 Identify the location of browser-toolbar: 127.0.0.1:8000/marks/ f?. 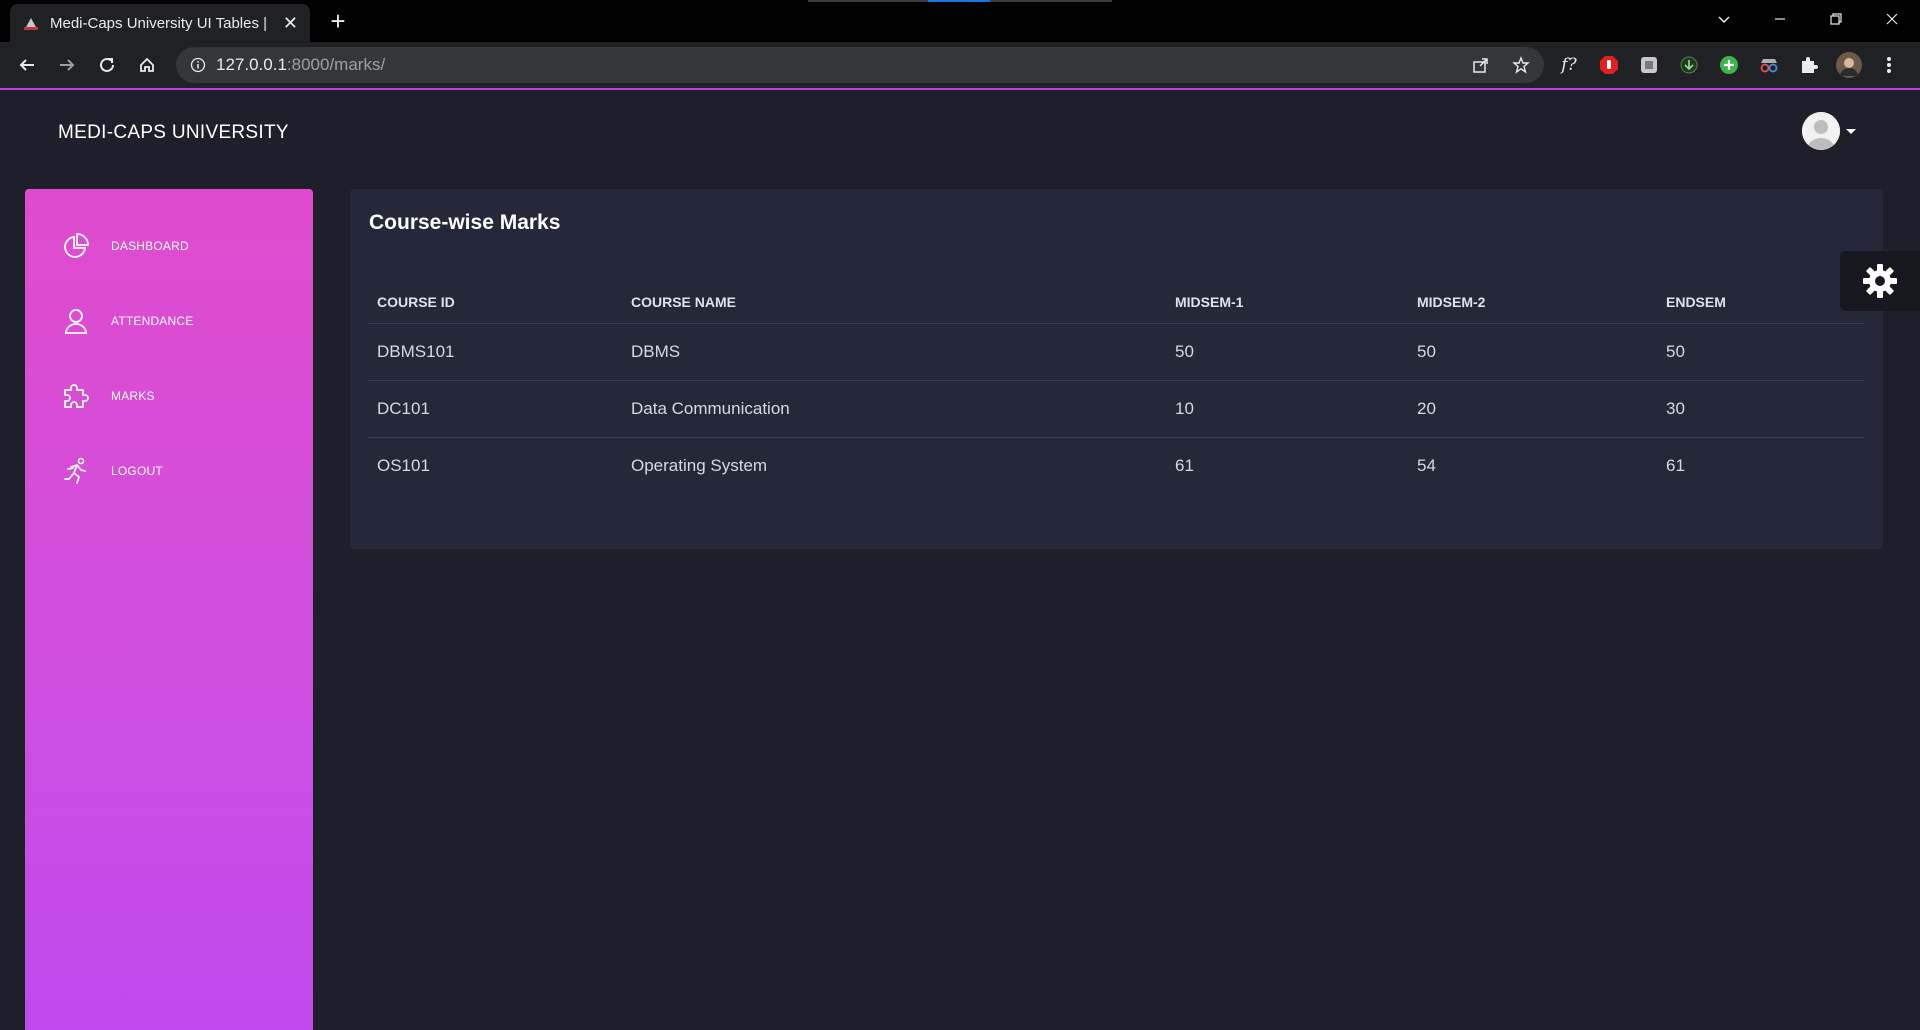
(960, 65).